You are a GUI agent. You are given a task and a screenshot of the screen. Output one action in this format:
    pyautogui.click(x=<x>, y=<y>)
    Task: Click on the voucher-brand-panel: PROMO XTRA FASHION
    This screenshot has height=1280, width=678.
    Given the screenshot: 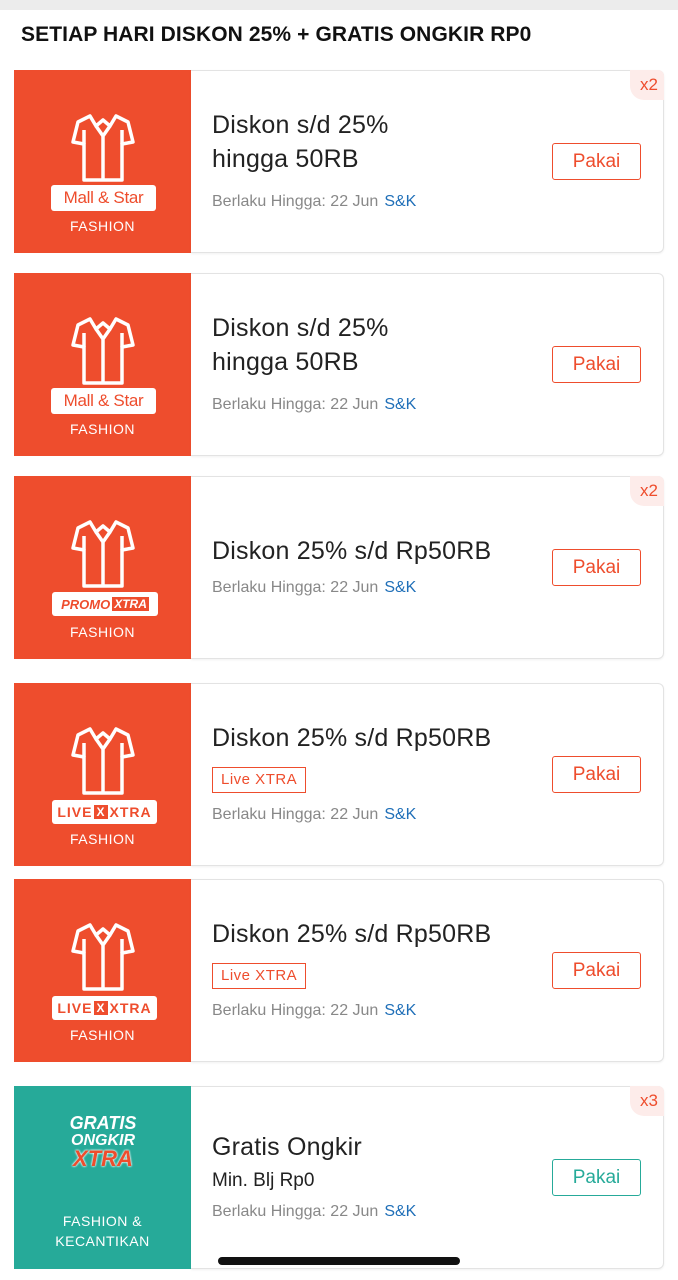 What is the action you would take?
    pyautogui.click(x=100, y=567)
    